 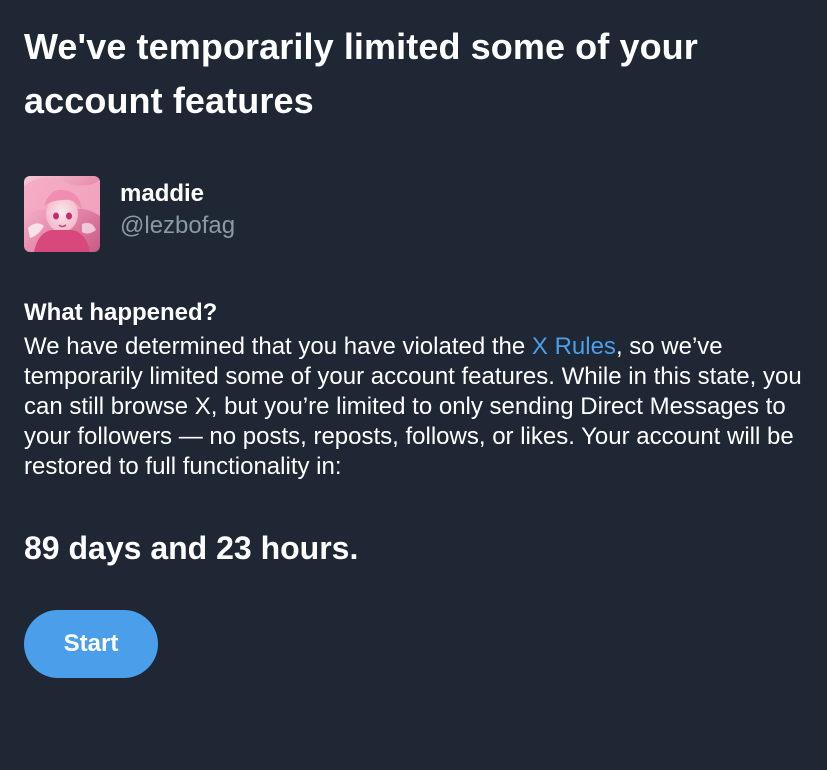 What do you see at coordinates (574, 346) in the screenshot?
I see `x-rules-link: X Rules` at bounding box center [574, 346].